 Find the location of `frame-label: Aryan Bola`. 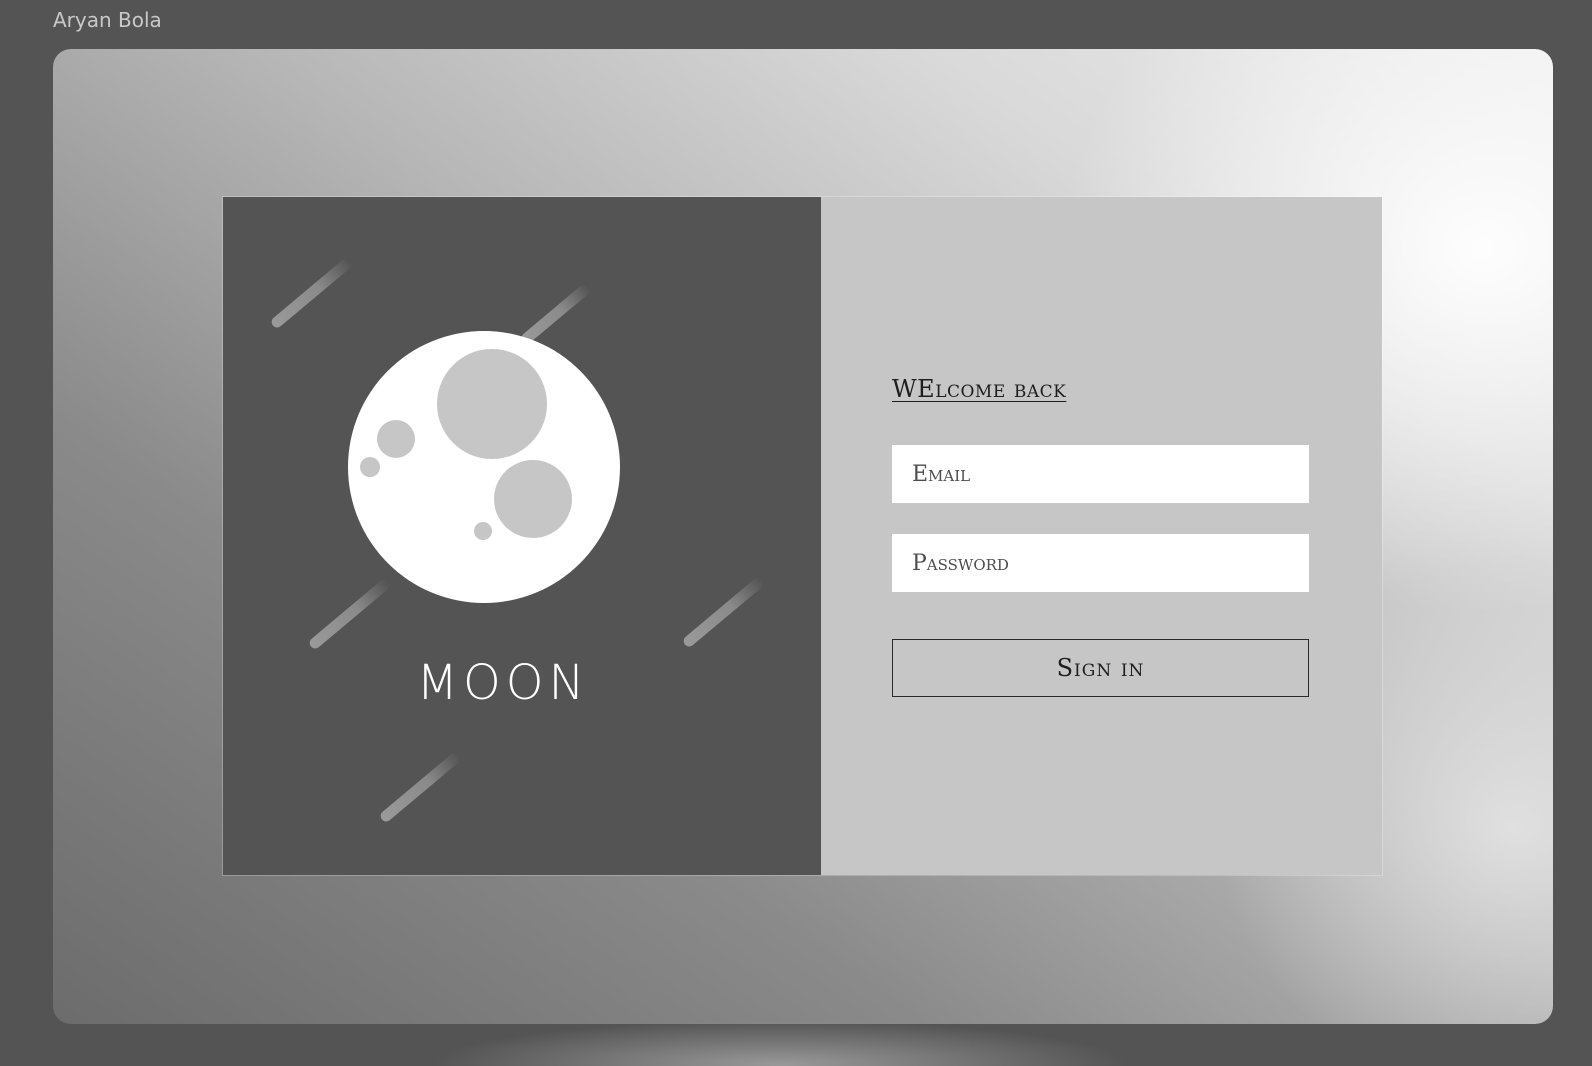

frame-label: Aryan Bola is located at coordinates (107, 20).